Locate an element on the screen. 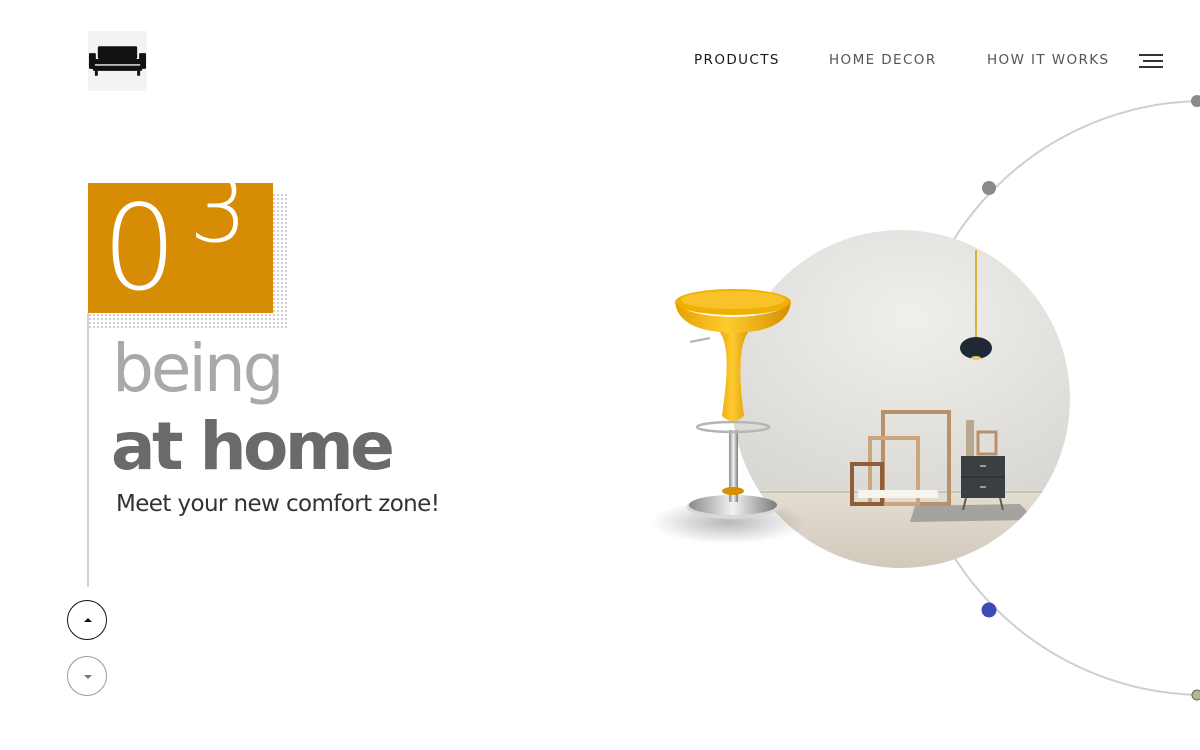  brand-logo is located at coordinates (117, 61).